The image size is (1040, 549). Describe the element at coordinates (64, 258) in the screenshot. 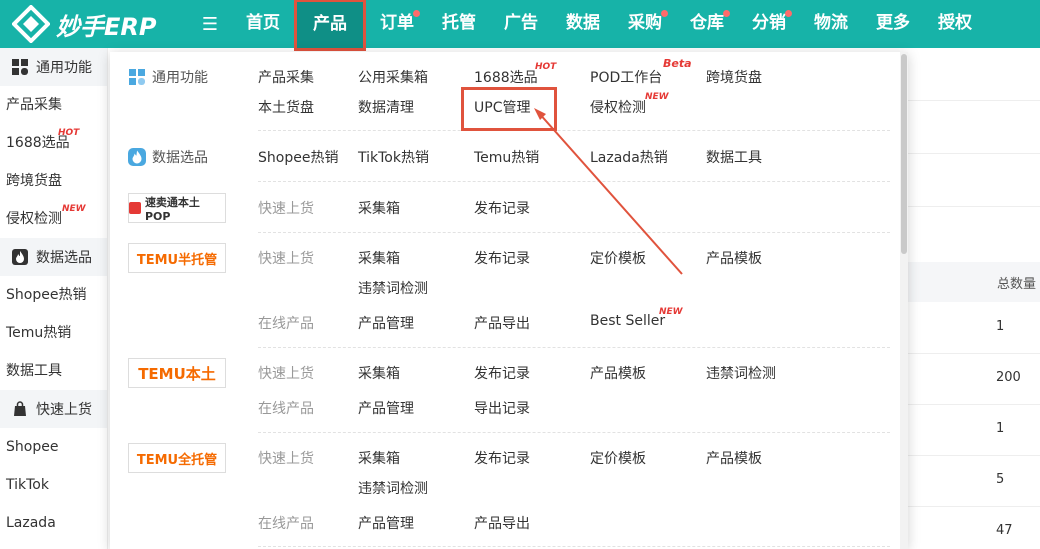

I see `sidebar-section-label: 数据选品` at that location.